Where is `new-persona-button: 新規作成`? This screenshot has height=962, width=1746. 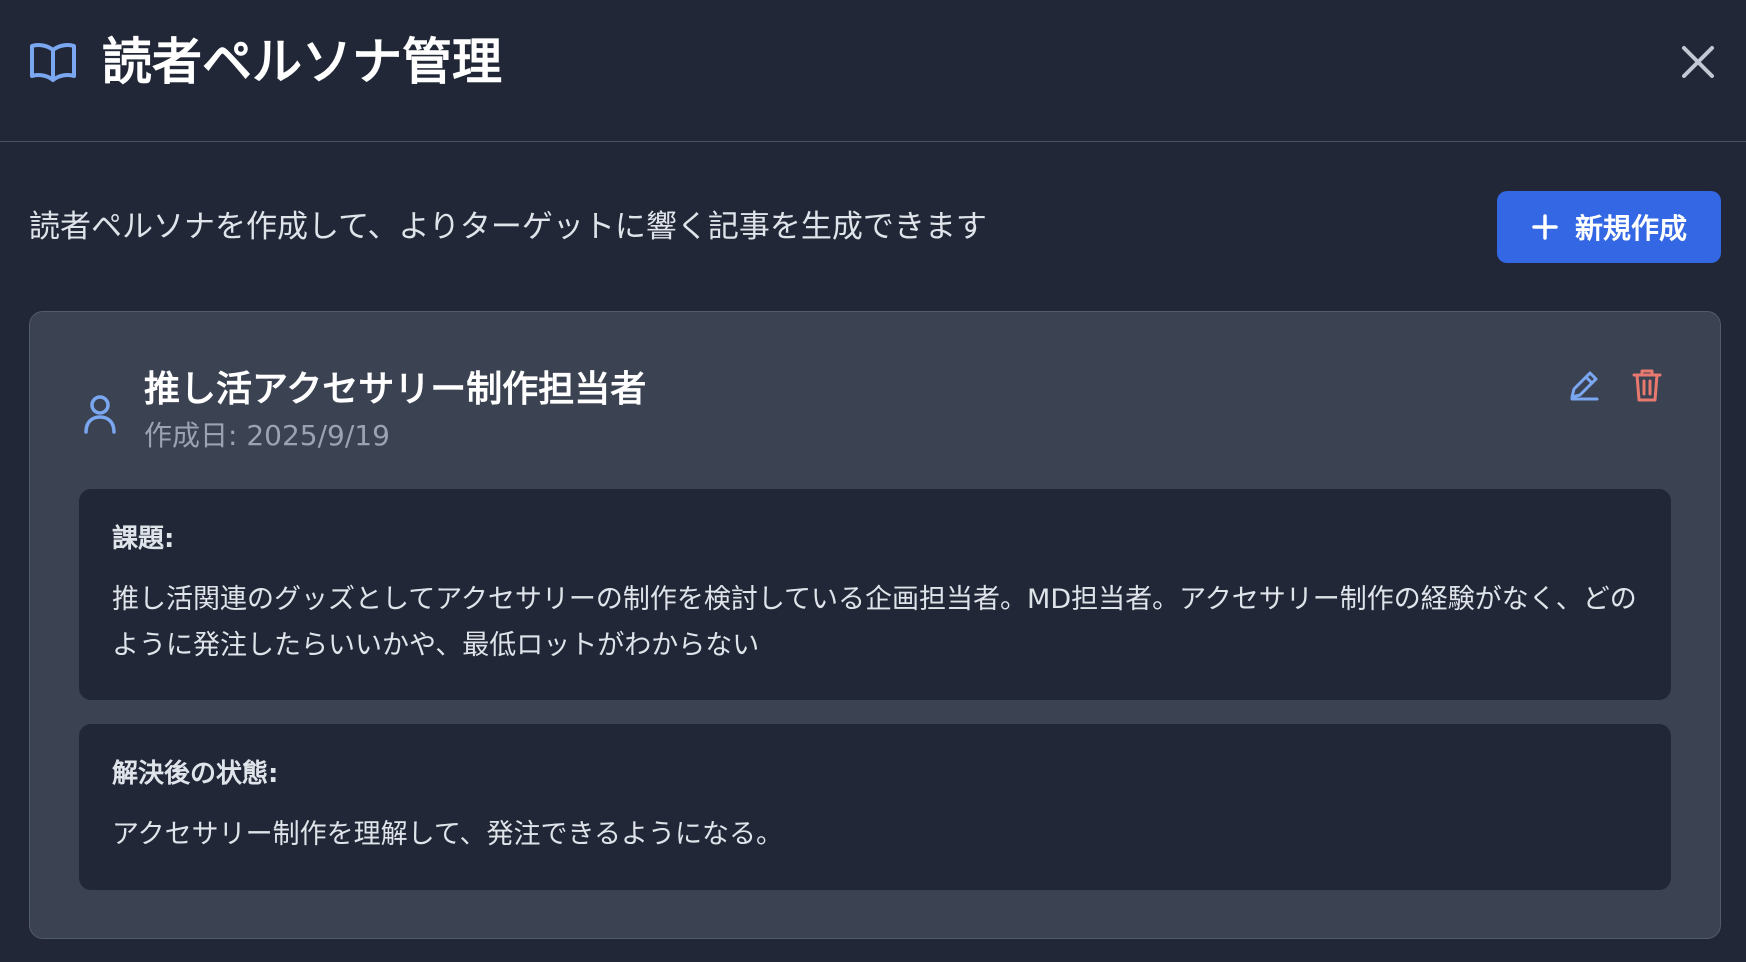 new-persona-button: 新規作成 is located at coordinates (1609, 227).